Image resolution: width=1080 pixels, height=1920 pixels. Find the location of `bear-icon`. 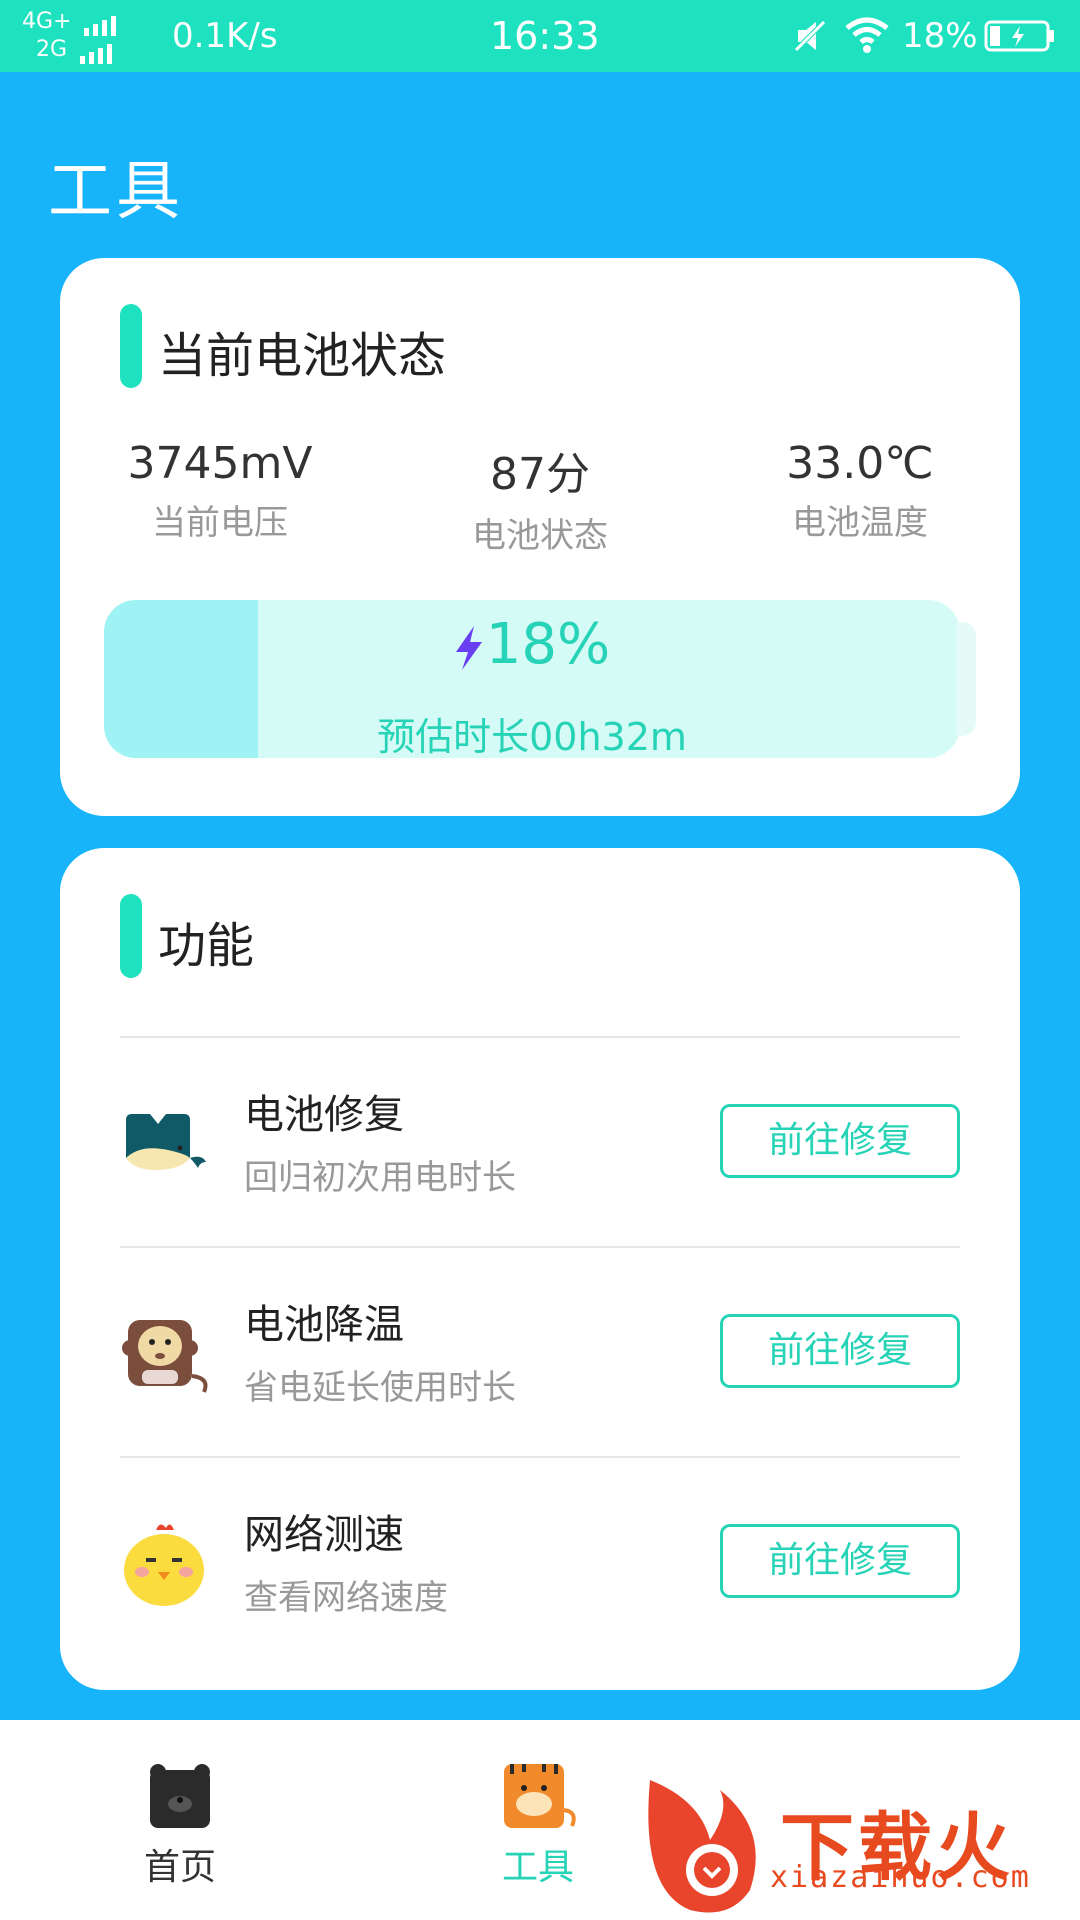

bear-icon is located at coordinates (180, 1796).